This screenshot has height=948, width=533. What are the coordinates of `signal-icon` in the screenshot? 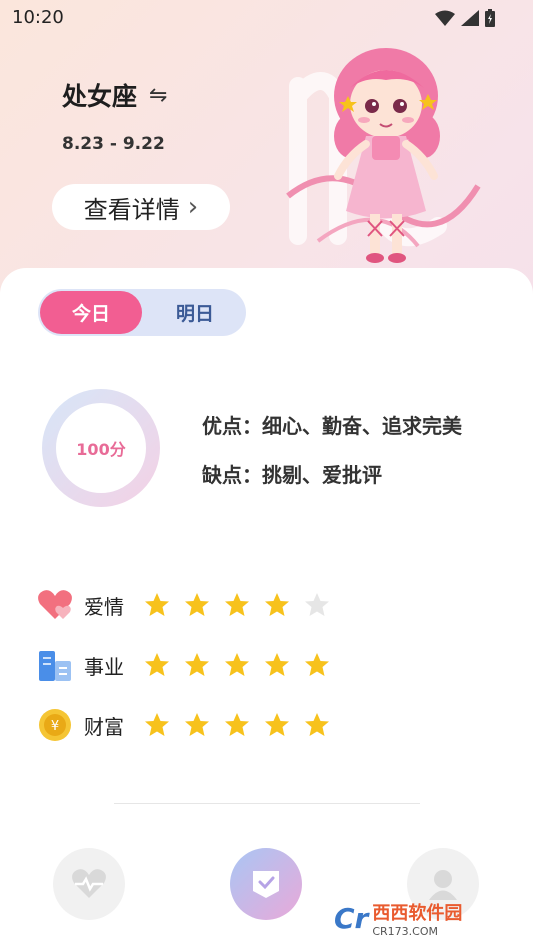 It's located at (470, 18).